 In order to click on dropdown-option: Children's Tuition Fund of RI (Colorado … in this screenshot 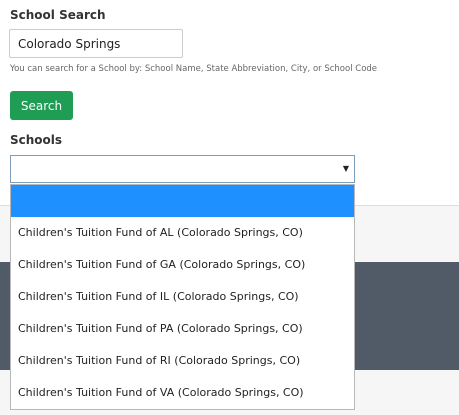, I will do `click(182, 361)`.